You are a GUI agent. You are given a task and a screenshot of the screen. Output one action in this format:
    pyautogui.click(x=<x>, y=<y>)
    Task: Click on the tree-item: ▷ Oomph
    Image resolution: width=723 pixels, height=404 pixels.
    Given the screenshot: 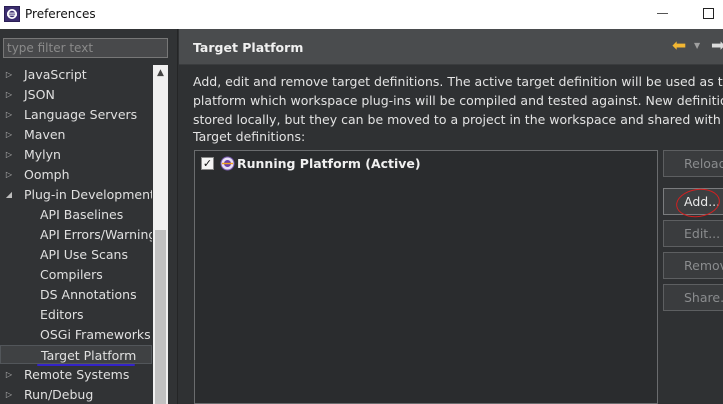 What is the action you would take?
    pyautogui.click(x=76, y=174)
    